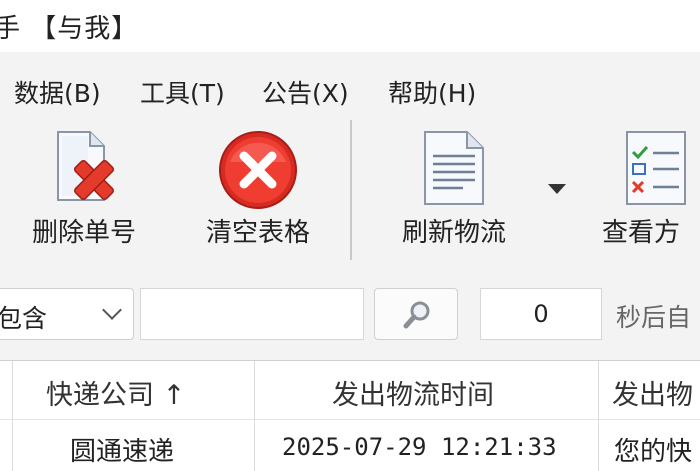 The image size is (700, 471). I want to click on cell-send-info: 您的快, so click(657, 449).